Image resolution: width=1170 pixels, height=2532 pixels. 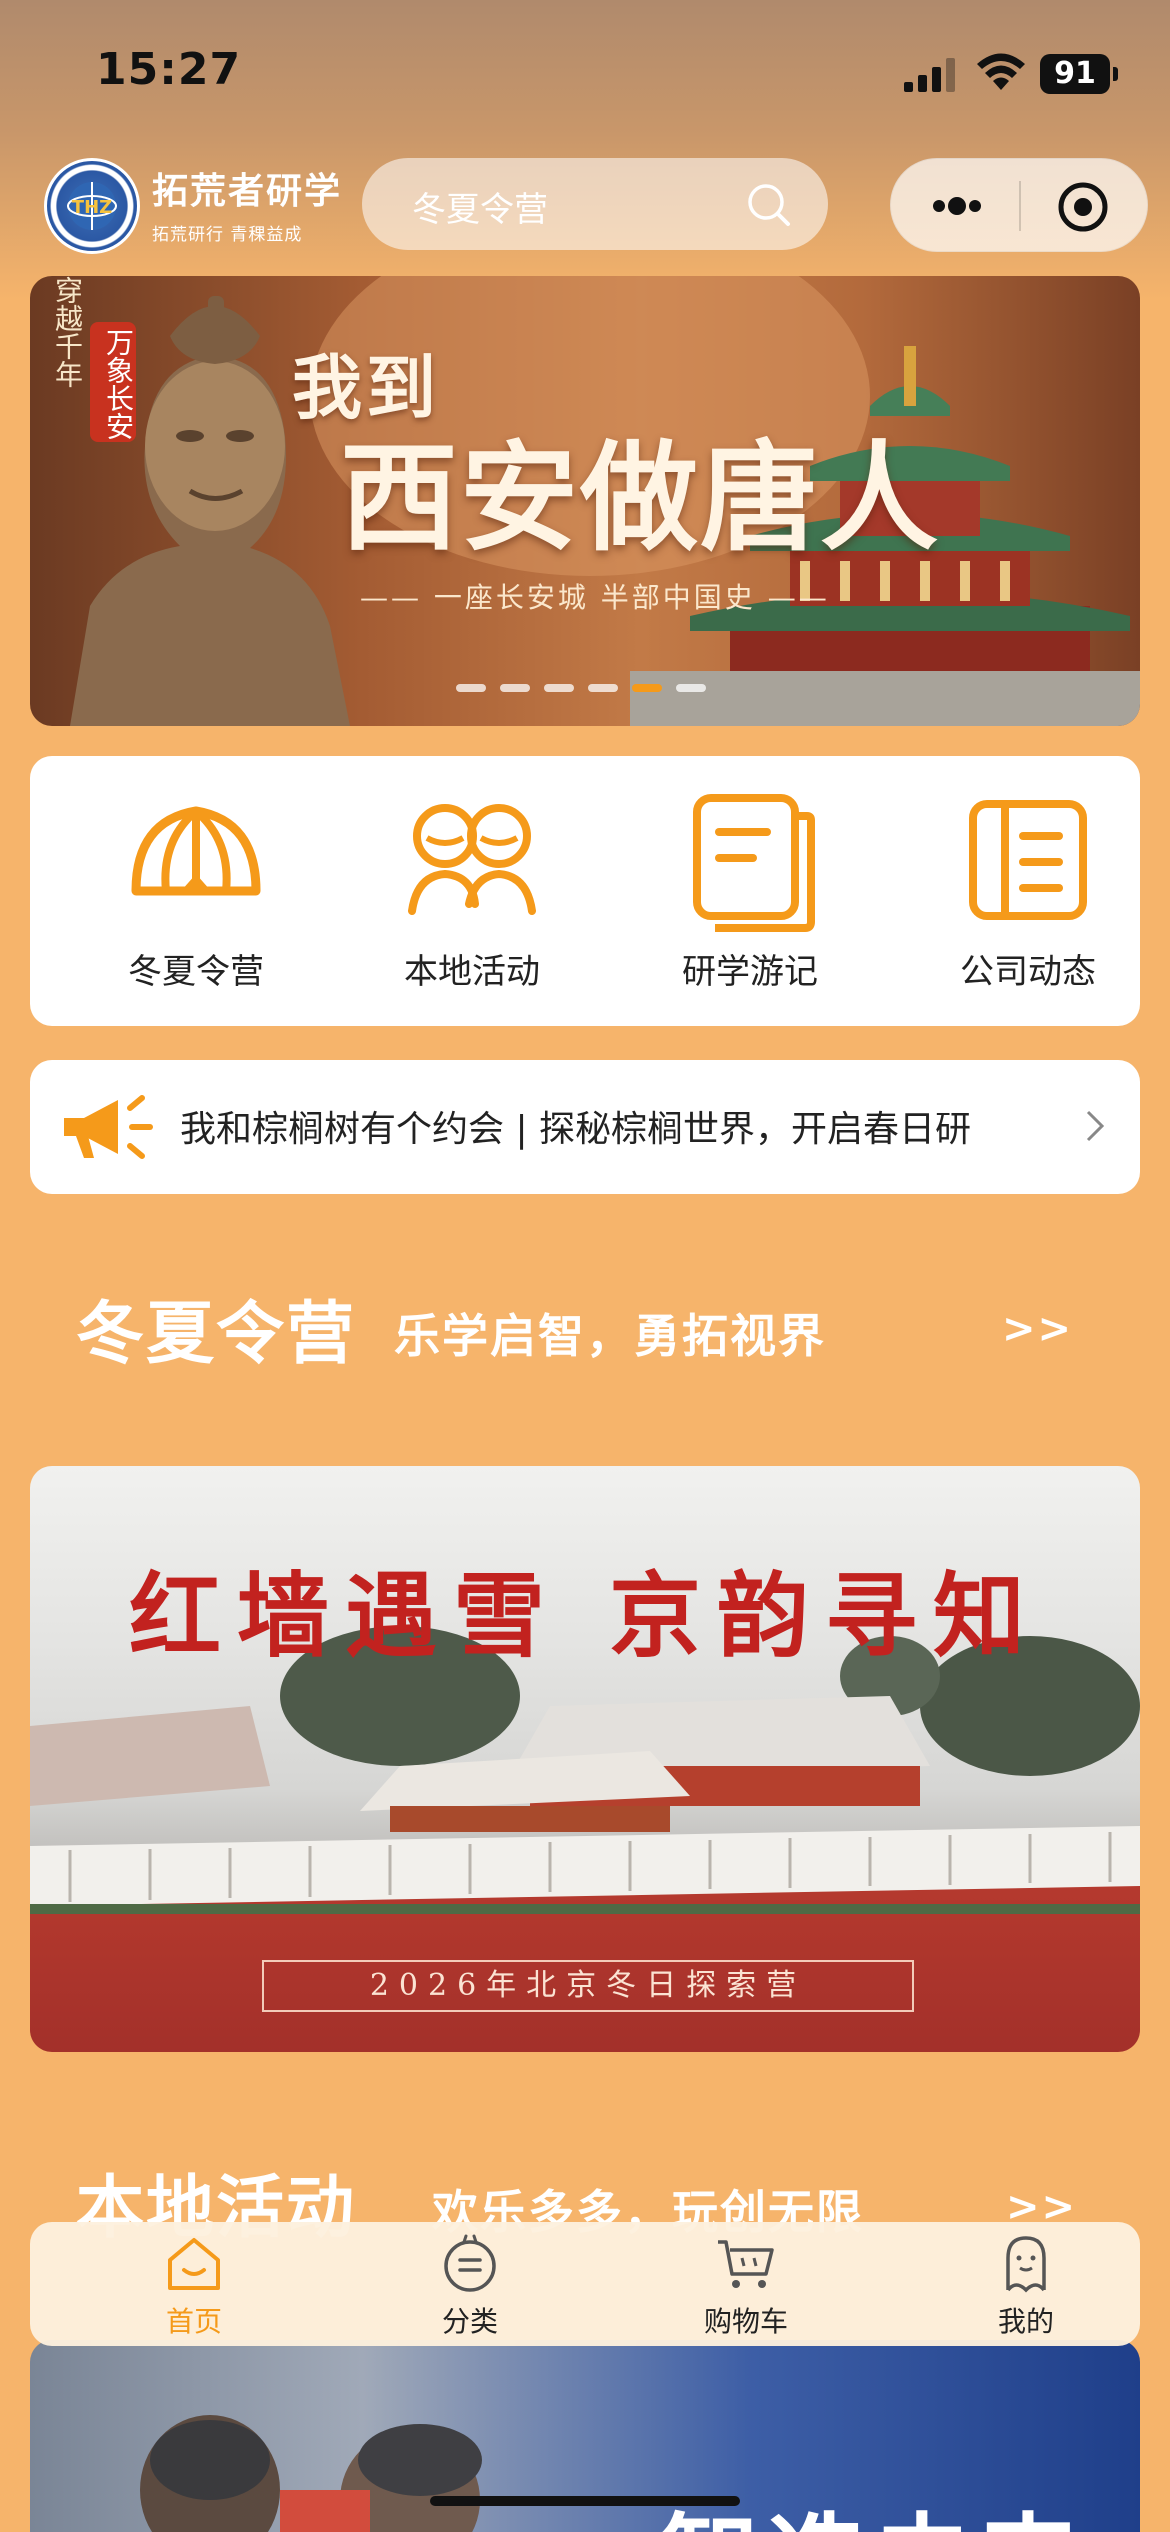 I want to click on brand-slogan: 拓荒研行 青稞益成, so click(x=227, y=235).